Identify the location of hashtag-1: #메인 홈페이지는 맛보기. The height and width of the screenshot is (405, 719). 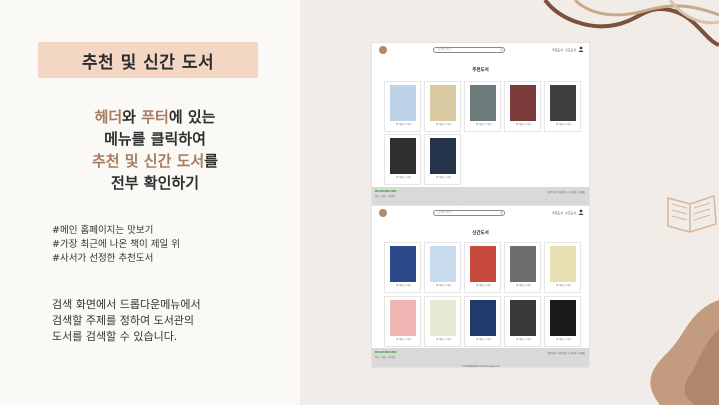
(103, 230).